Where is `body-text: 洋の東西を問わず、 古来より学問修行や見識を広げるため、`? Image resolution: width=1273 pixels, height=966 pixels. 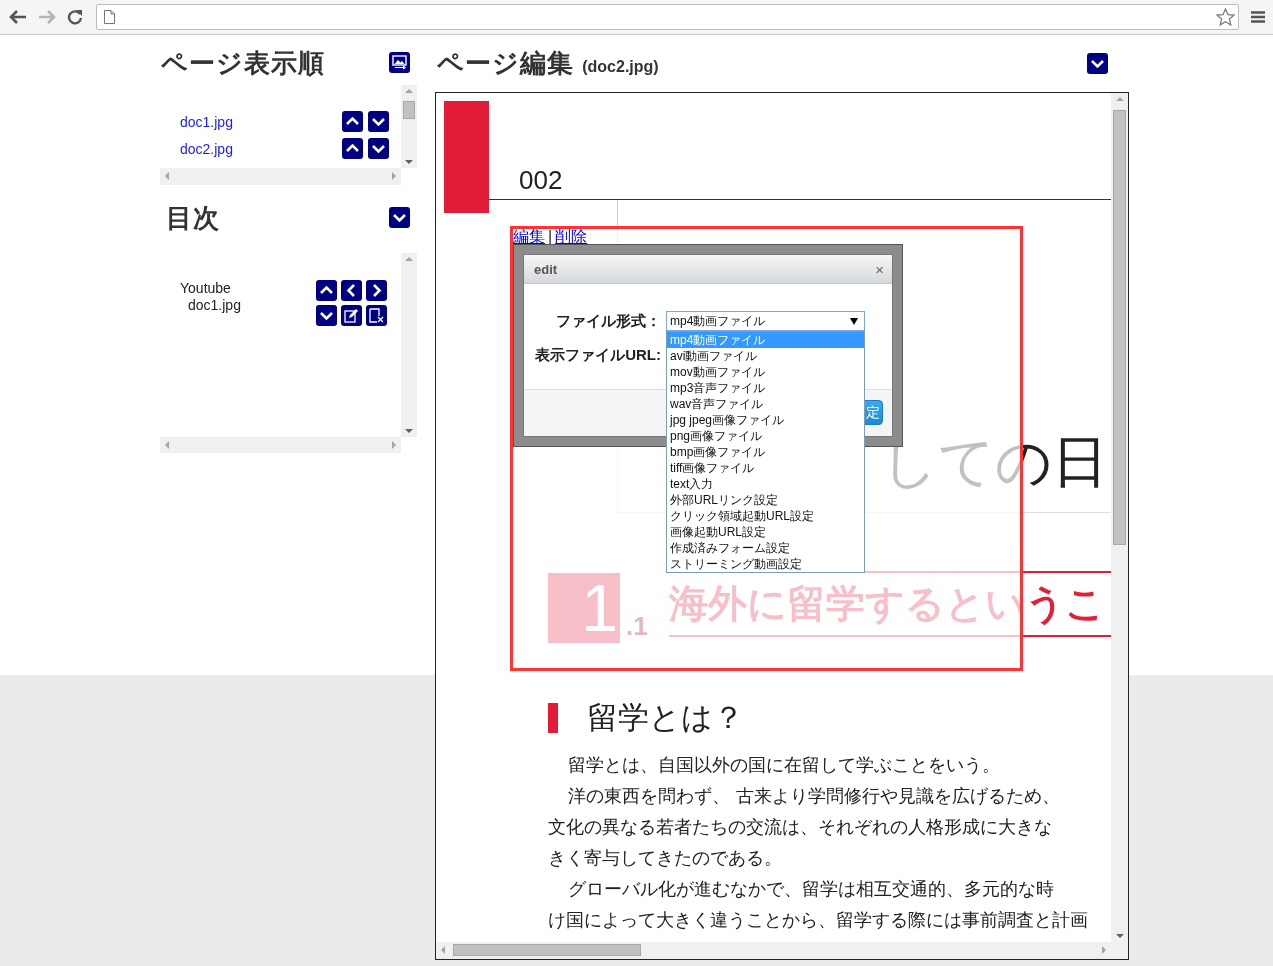
body-text: 洋の東西を問わず、 古来より学問修行や見識を広げるため、 is located at coordinates (813, 796).